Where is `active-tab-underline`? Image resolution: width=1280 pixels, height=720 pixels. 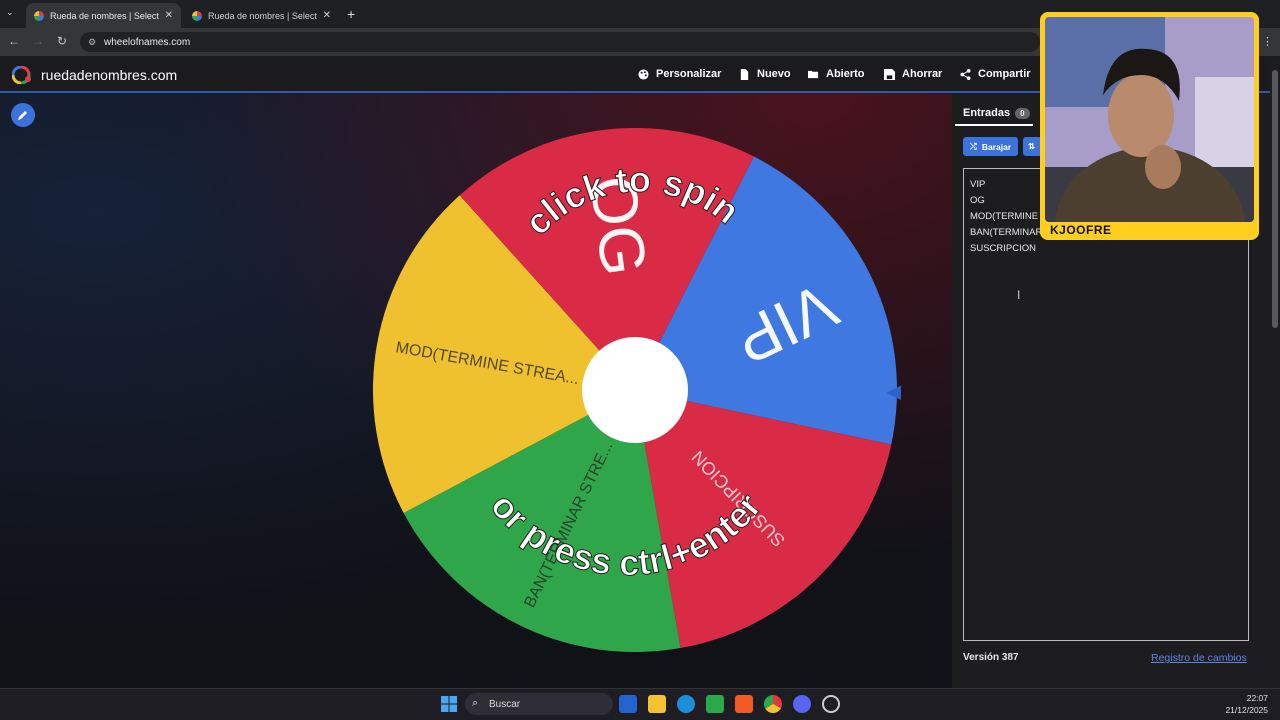 active-tab-underline is located at coordinates (994, 125).